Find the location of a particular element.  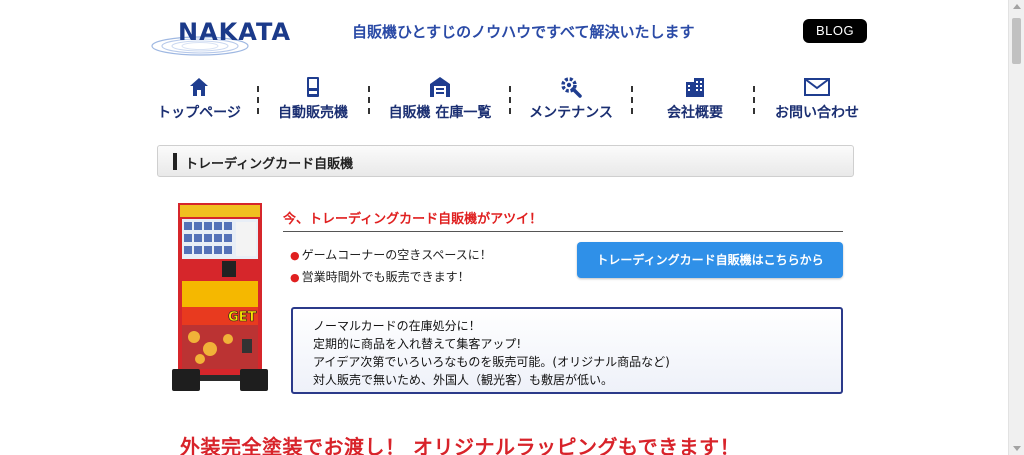

home-icon is located at coordinates (199, 87).